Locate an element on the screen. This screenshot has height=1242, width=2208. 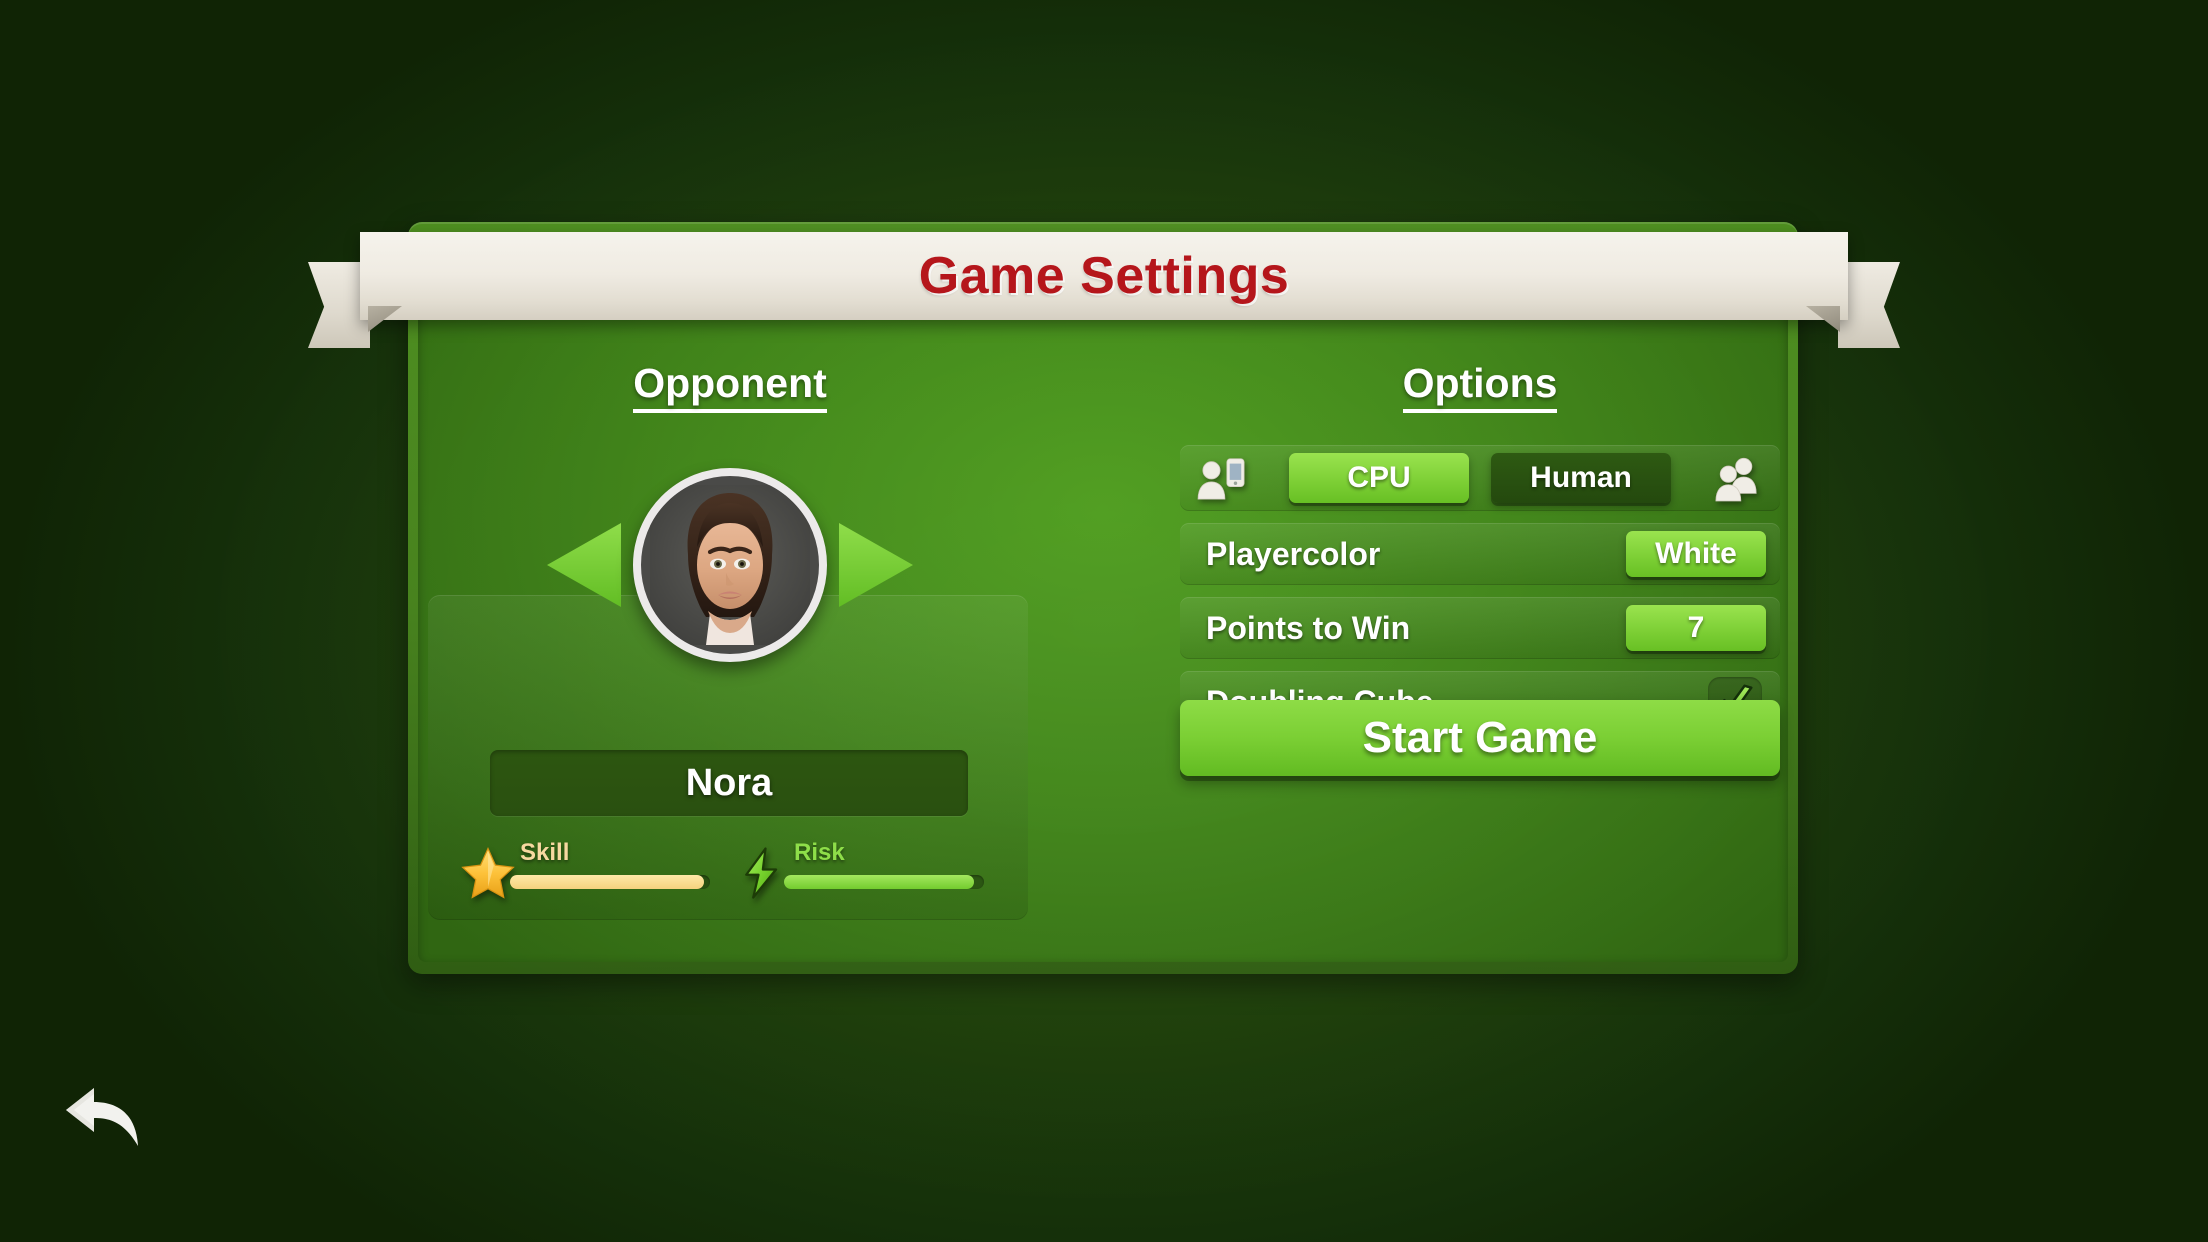
opponent-prev-button is located at coordinates (584, 565).